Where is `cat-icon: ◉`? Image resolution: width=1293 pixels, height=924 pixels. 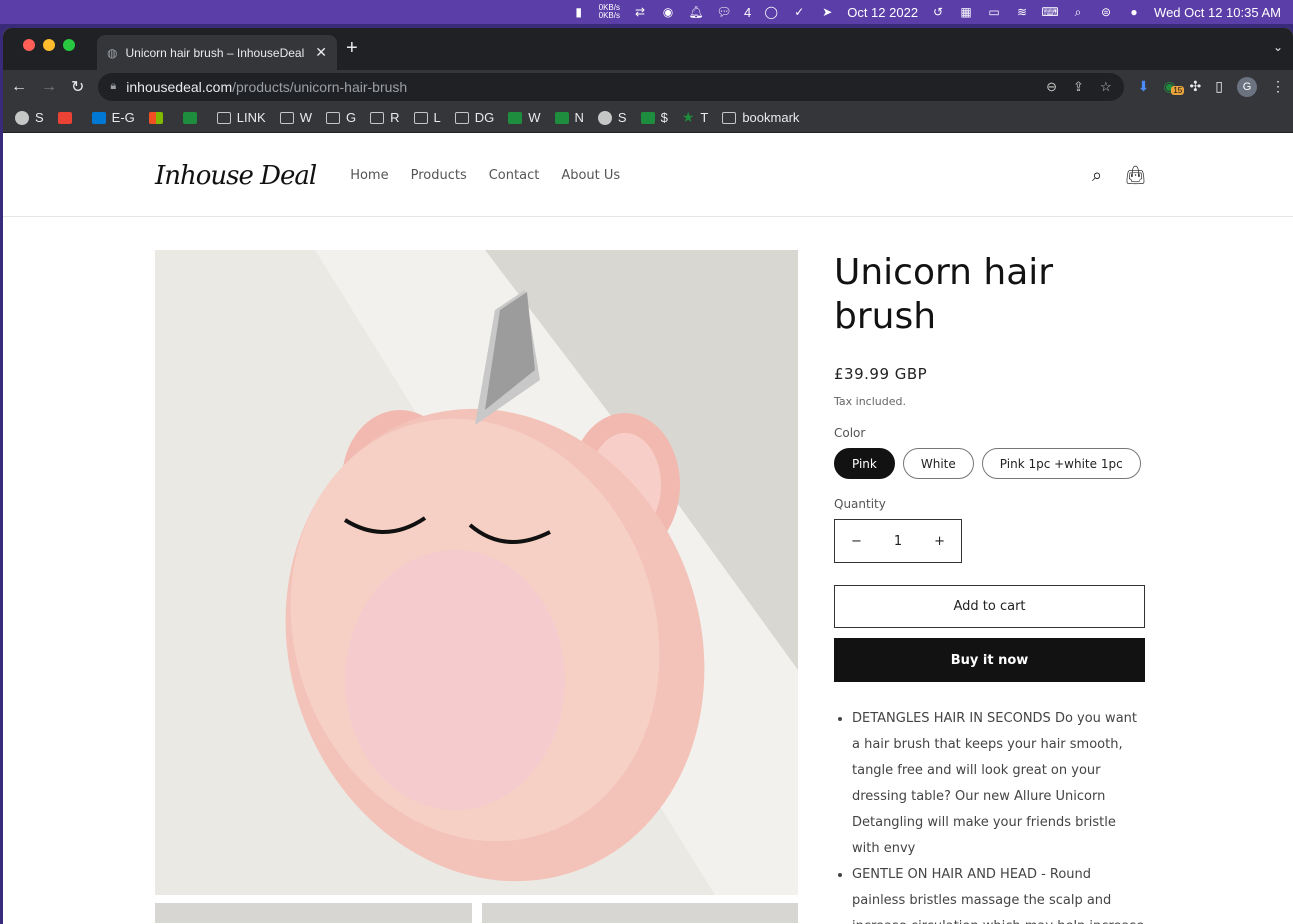 cat-icon: ◉ is located at coordinates (668, 12).